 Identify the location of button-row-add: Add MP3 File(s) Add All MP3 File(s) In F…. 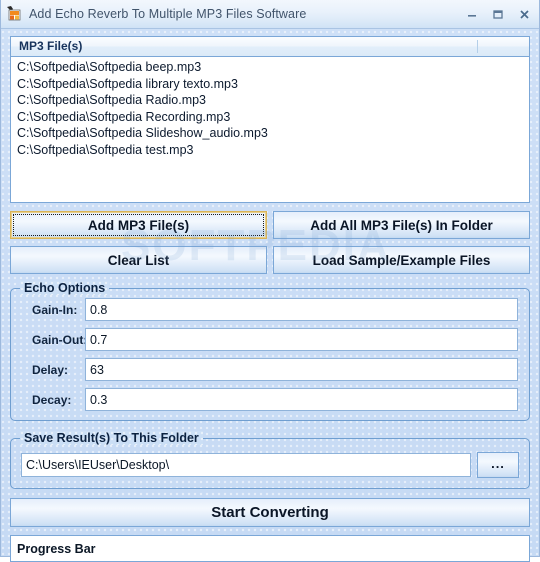
(270, 225).